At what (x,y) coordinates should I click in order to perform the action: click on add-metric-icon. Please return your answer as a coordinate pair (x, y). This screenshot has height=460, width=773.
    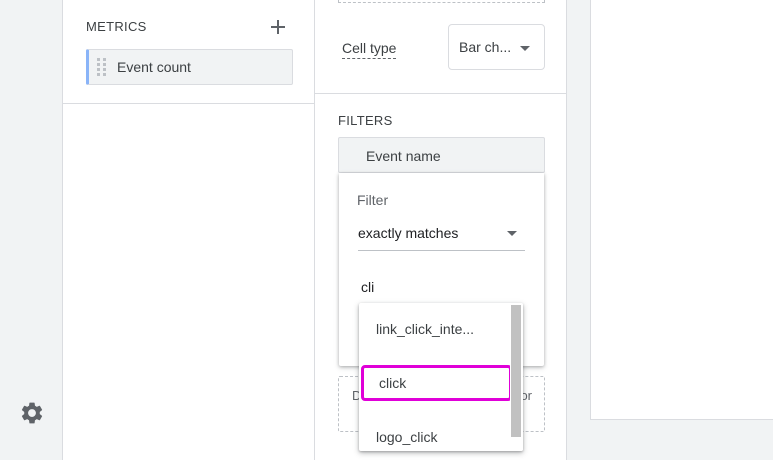
    Looking at the image, I should click on (278, 27).